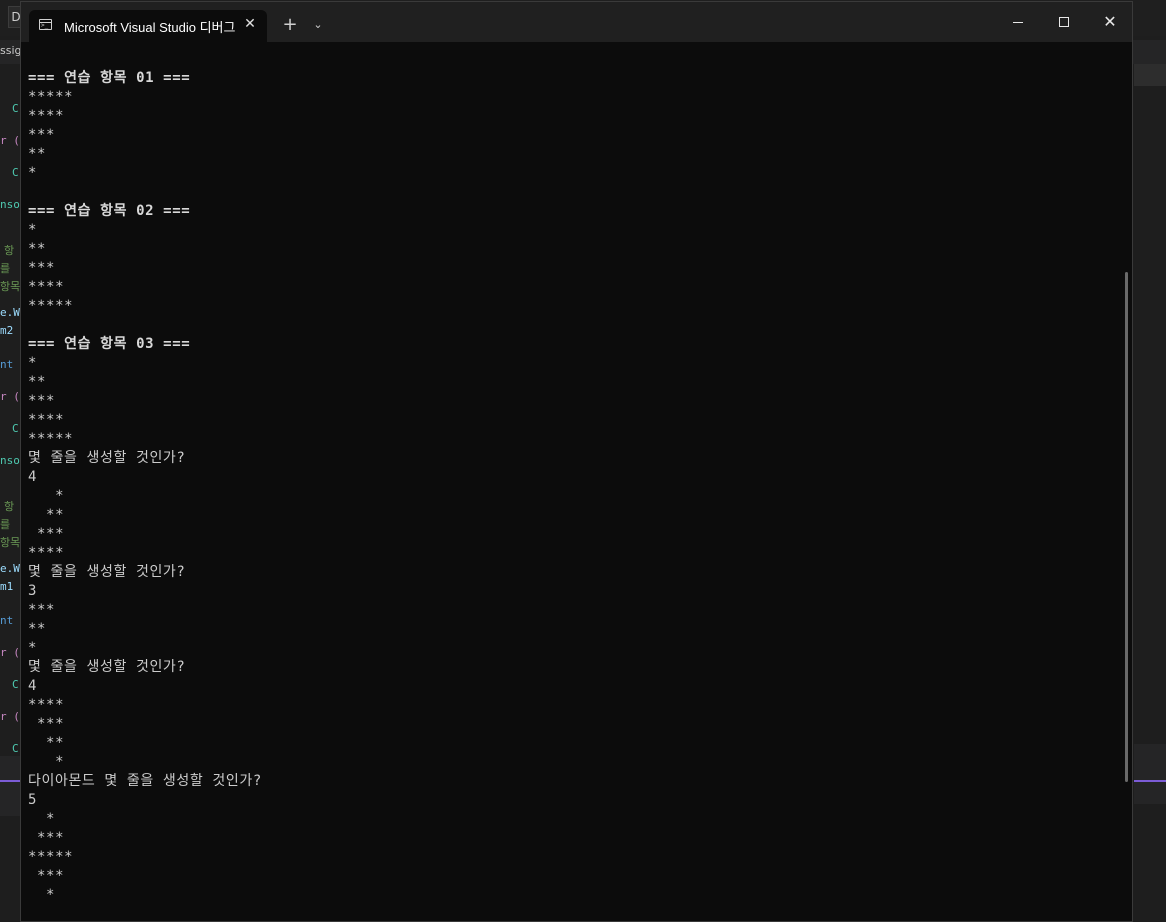 The width and height of the screenshot is (1166, 922). What do you see at coordinates (10, 786) in the screenshot?
I see `ide-bottom-panel` at bounding box center [10, 786].